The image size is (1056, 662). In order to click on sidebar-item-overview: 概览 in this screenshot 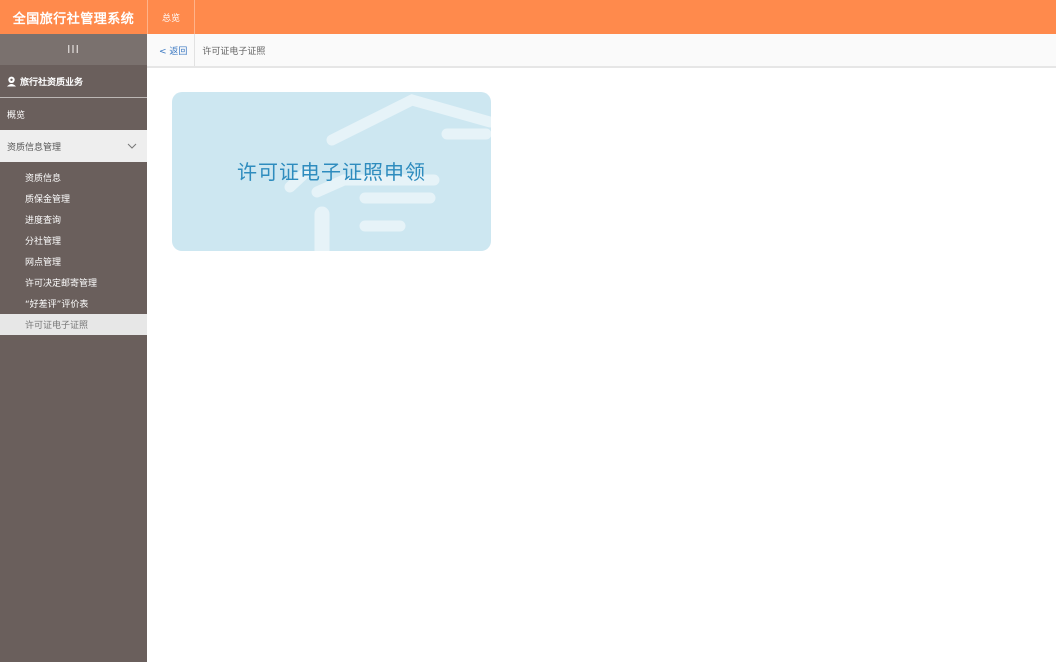, I will do `click(73, 114)`.